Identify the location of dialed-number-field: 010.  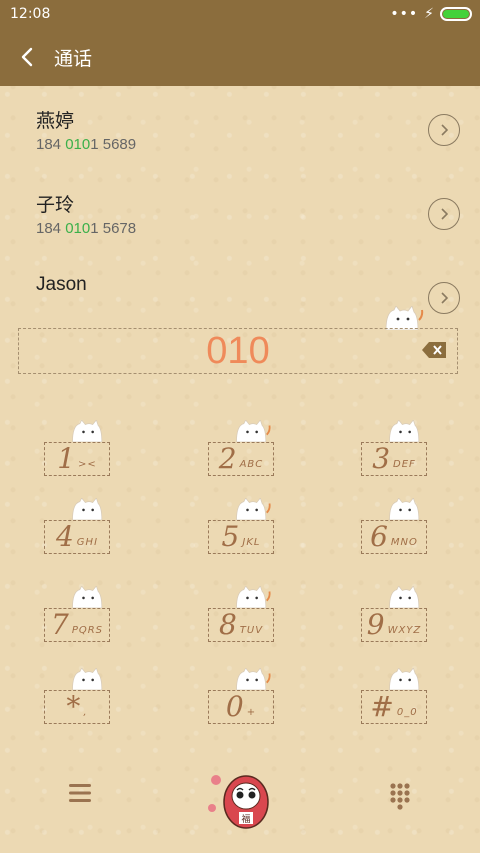
(238, 351).